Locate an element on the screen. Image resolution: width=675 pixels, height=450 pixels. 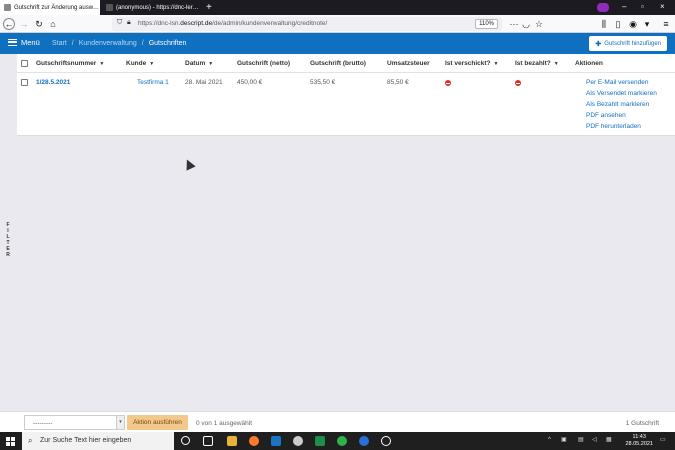
reload-icon: ↻ is located at coordinates (39, 24).